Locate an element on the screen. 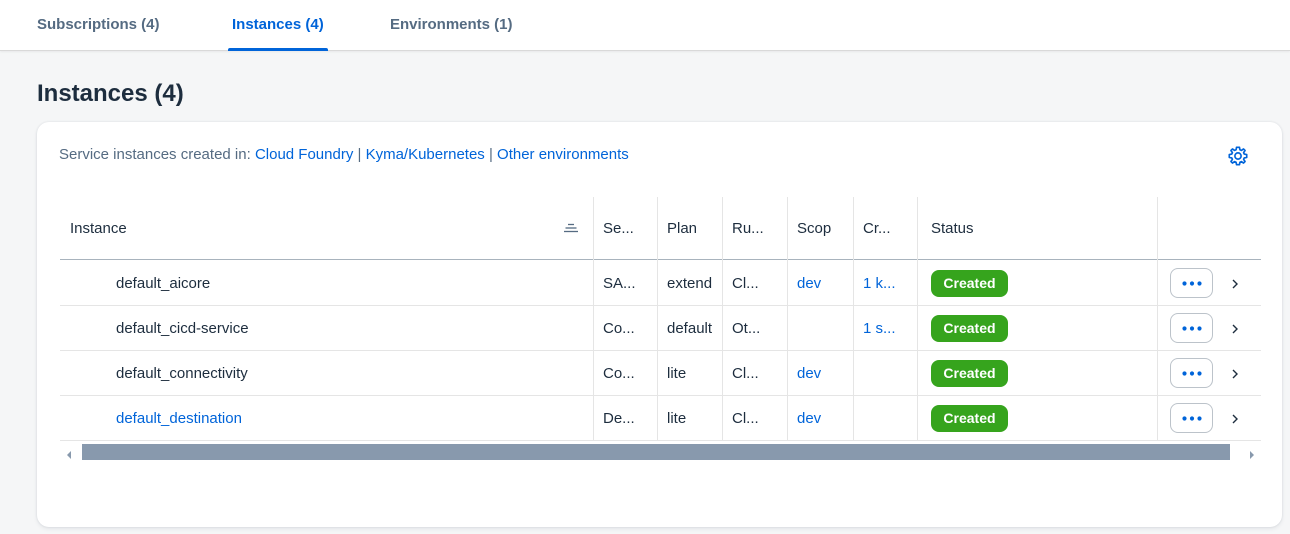  tab-environments: Environments (1) is located at coordinates (451, 25).